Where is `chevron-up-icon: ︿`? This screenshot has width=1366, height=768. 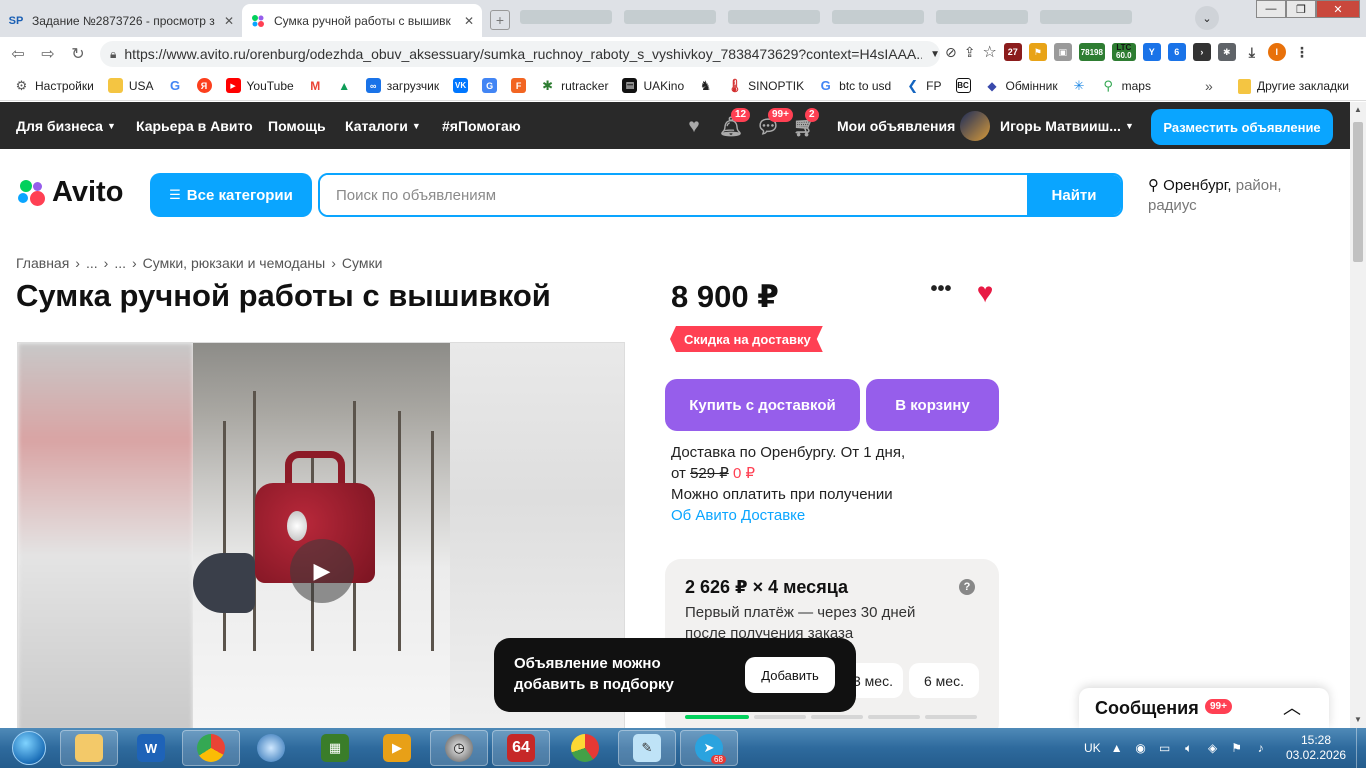 chevron-up-icon: ︿ is located at coordinates (1292, 707).